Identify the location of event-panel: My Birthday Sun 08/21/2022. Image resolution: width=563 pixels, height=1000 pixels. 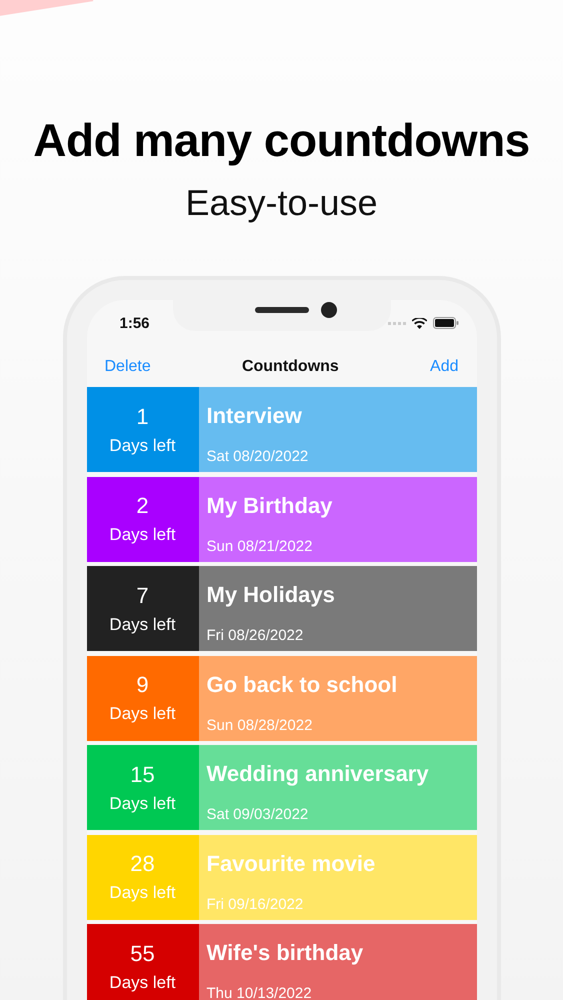
(337, 519).